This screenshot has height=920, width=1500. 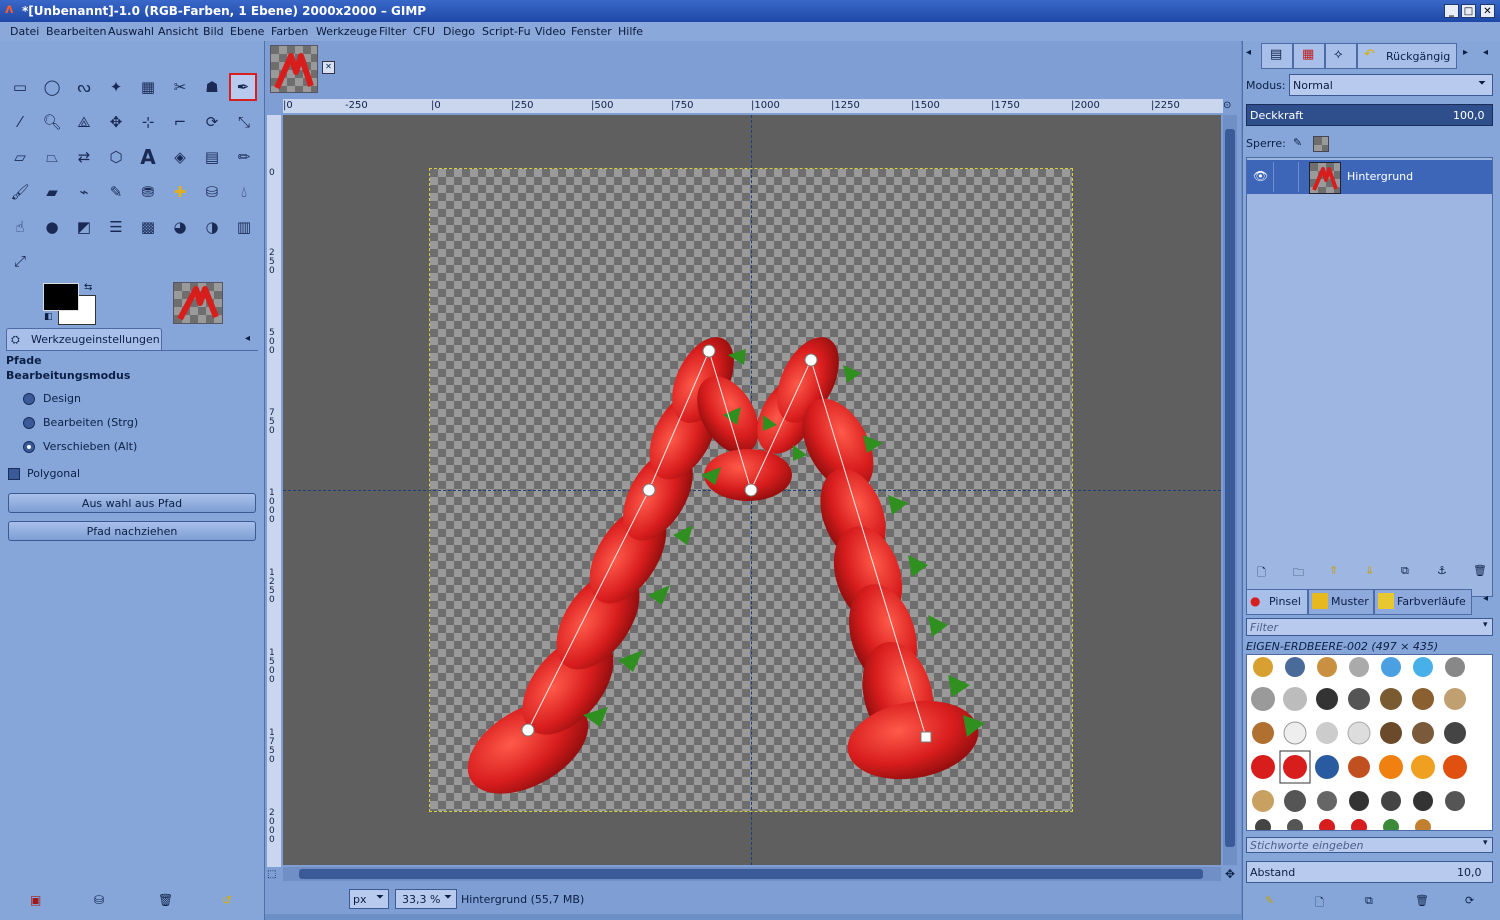 What do you see at coordinates (84, 227) in the screenshot?
I see `desaturate-tool: ◩` at bounding box center [84, 227].